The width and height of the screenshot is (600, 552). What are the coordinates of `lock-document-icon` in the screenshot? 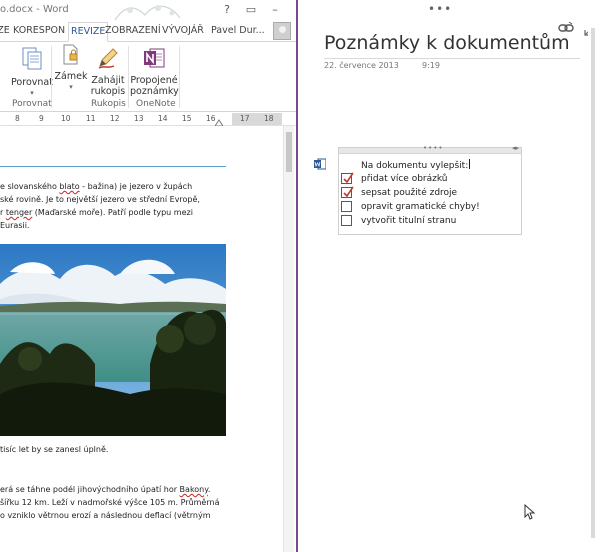 It's located at (70, 54).